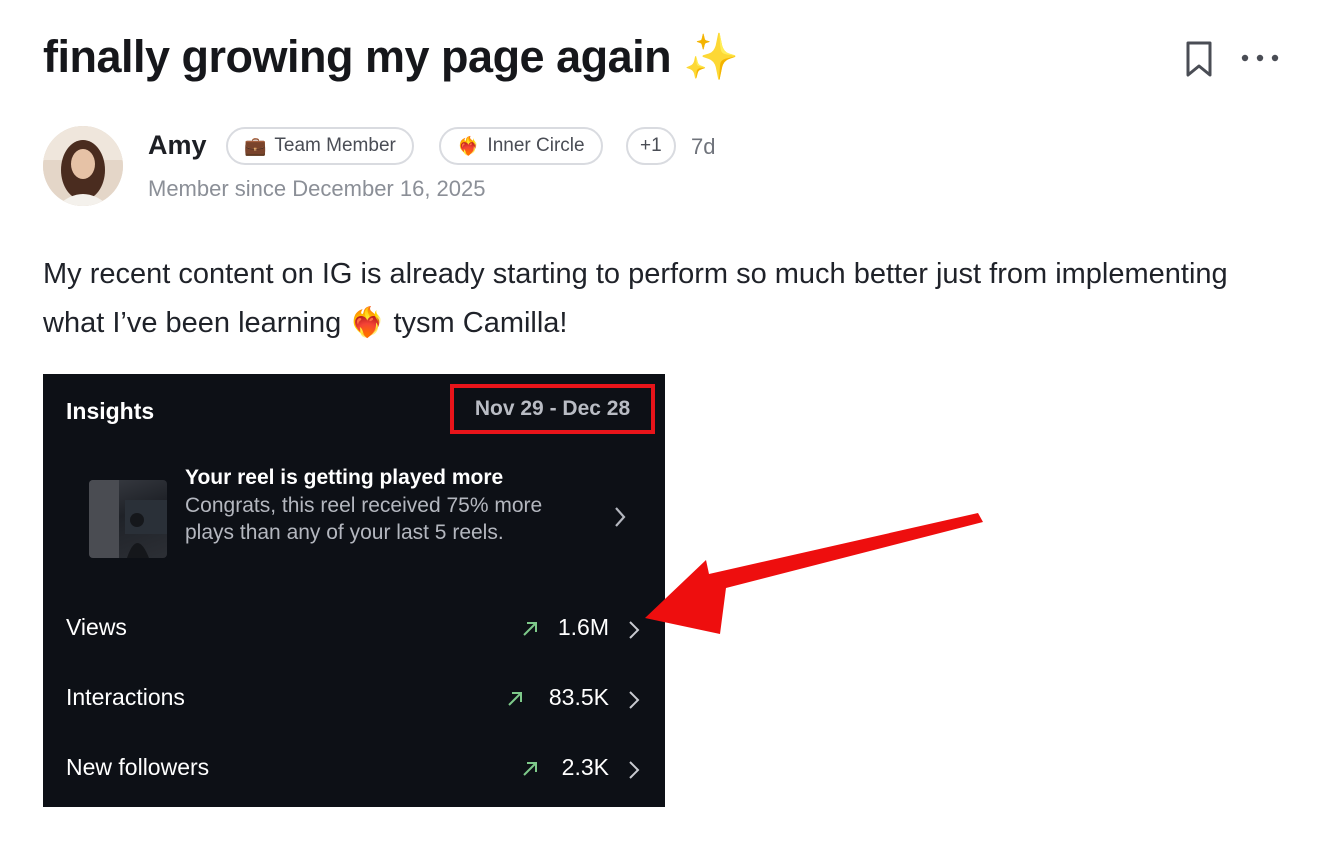 The height and width of the screenshot is (842, 1324). I want to click on metric-value: 83.5K, so click(578, 697).